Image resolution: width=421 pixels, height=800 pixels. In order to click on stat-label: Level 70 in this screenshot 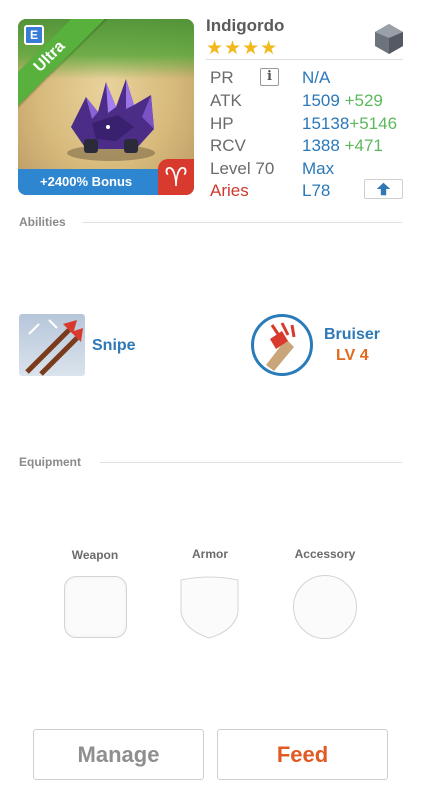, I will do `click(242, 168)`.